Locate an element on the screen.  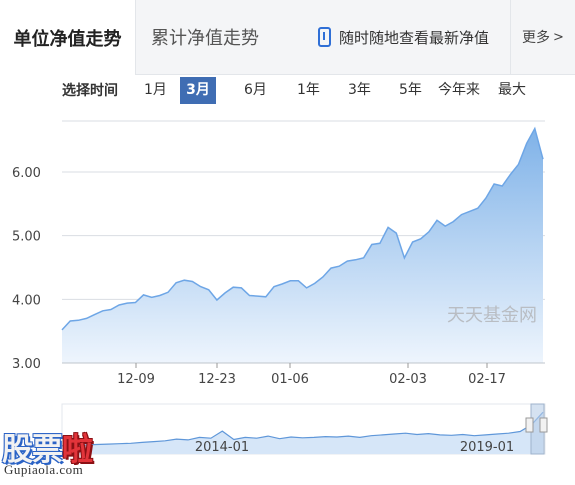
x-tick-label: 02-17 is located at coordinates (487, 379).